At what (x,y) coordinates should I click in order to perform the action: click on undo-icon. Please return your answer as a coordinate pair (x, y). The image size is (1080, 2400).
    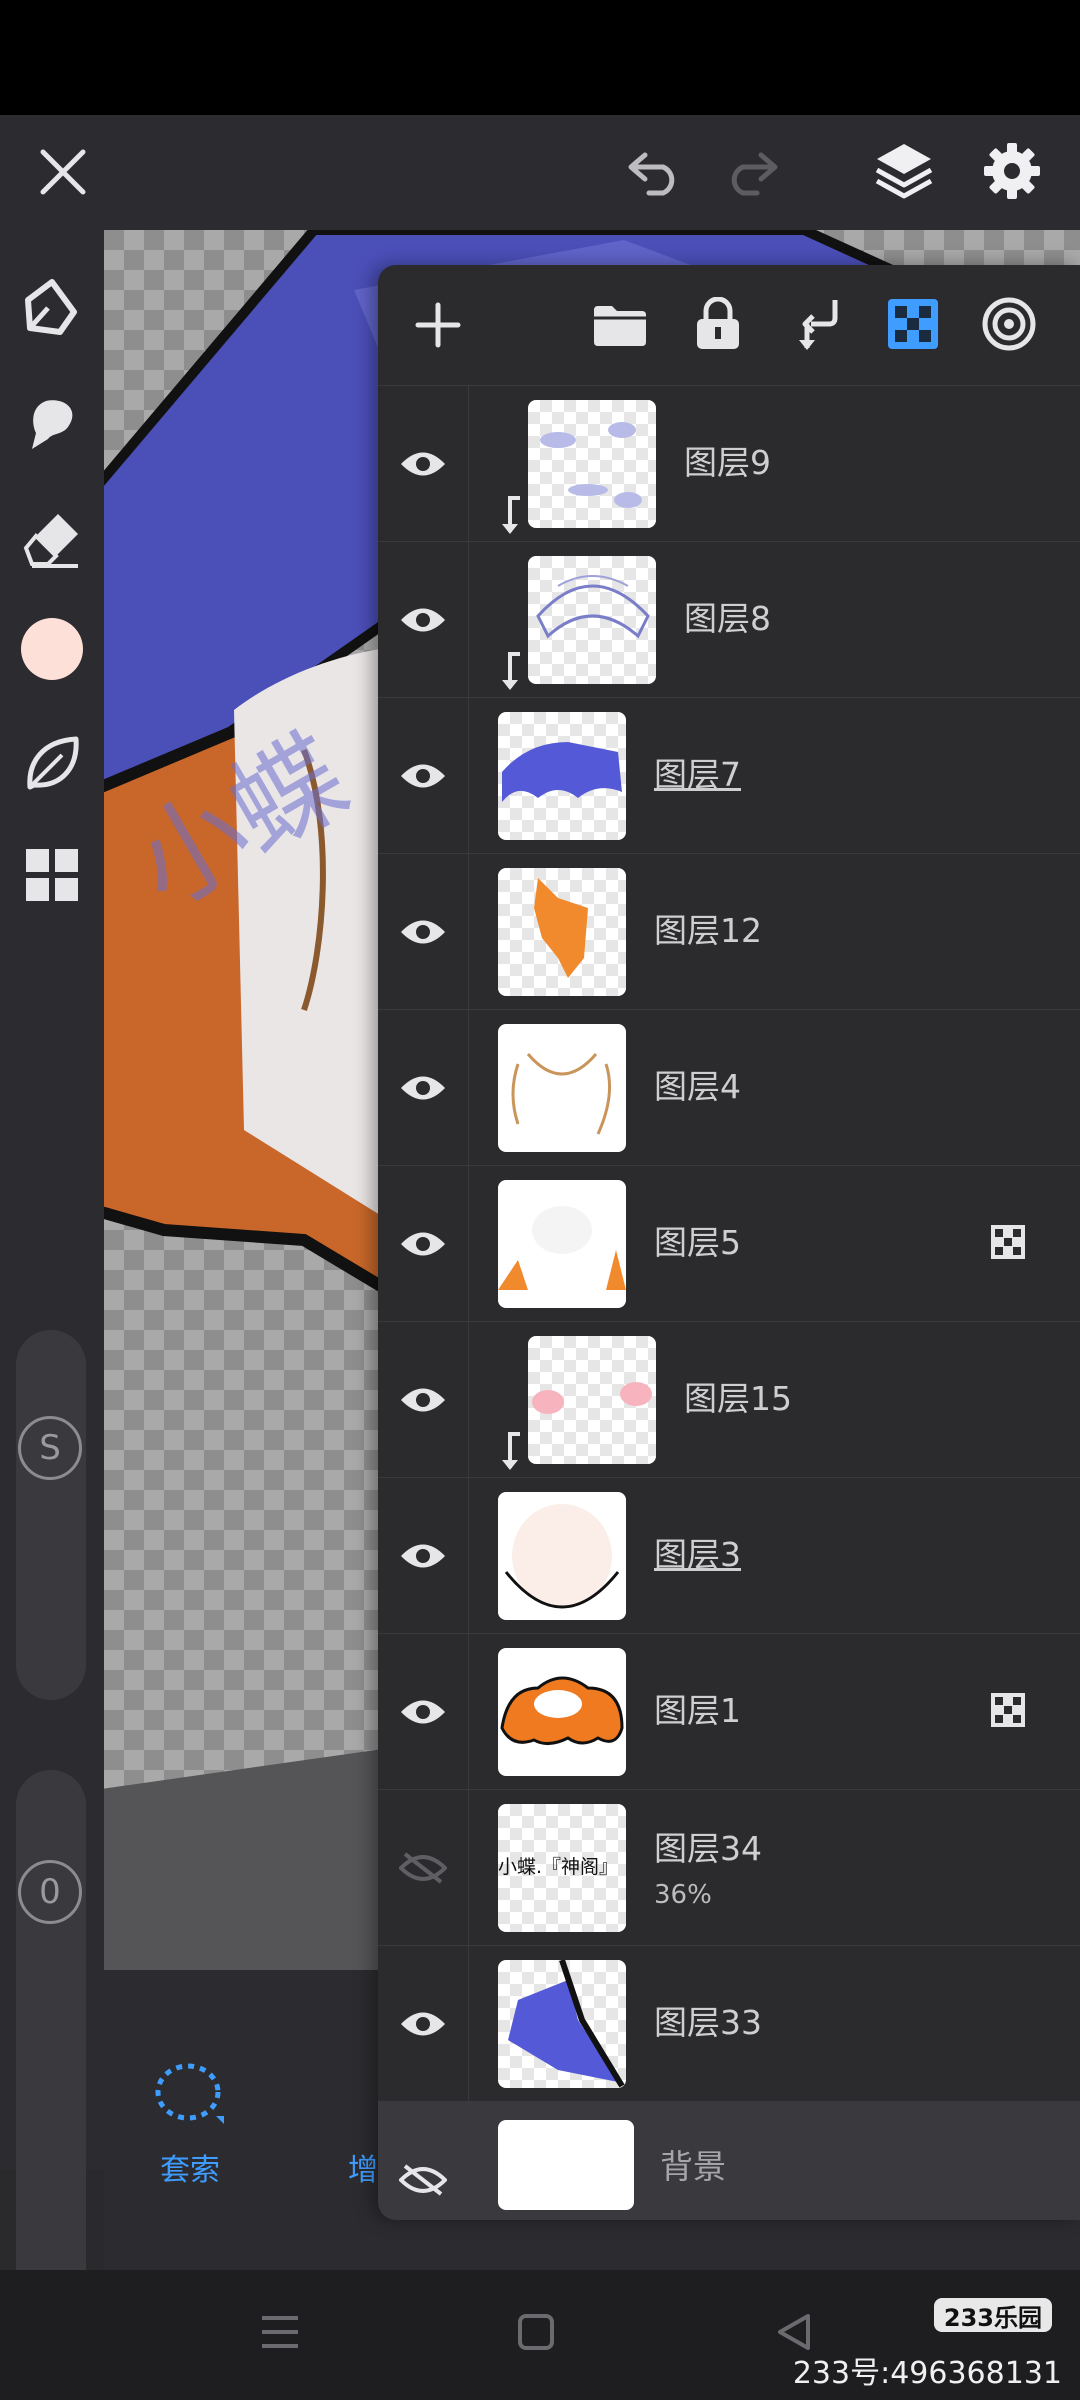
    Looking at the image, I should click on (655, 172).